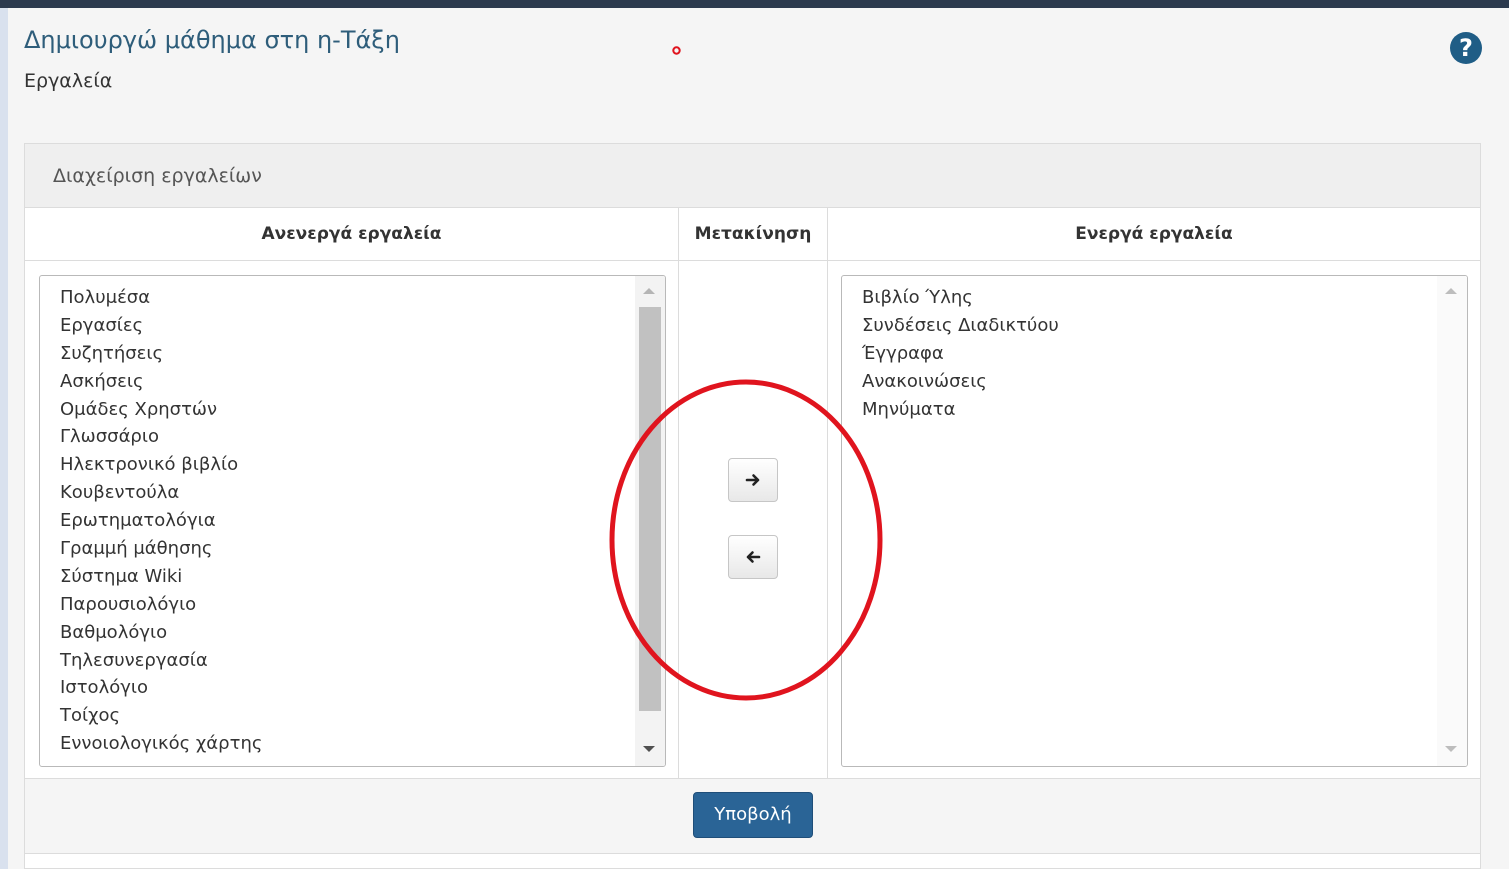  I want to click on list-item: Παρουσιολόγιο, so click(345, 605).